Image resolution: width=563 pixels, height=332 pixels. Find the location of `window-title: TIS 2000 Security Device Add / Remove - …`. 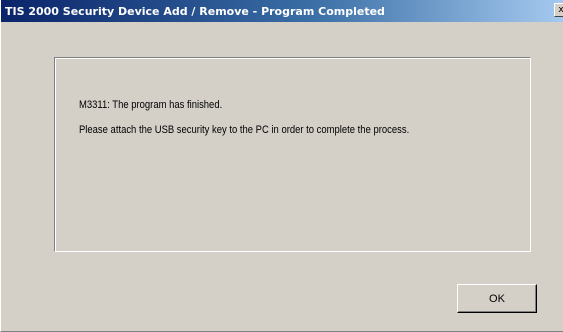

window-title: TIS 2000 Security Device Add / Remove - … is located at coordinates (195, 11).